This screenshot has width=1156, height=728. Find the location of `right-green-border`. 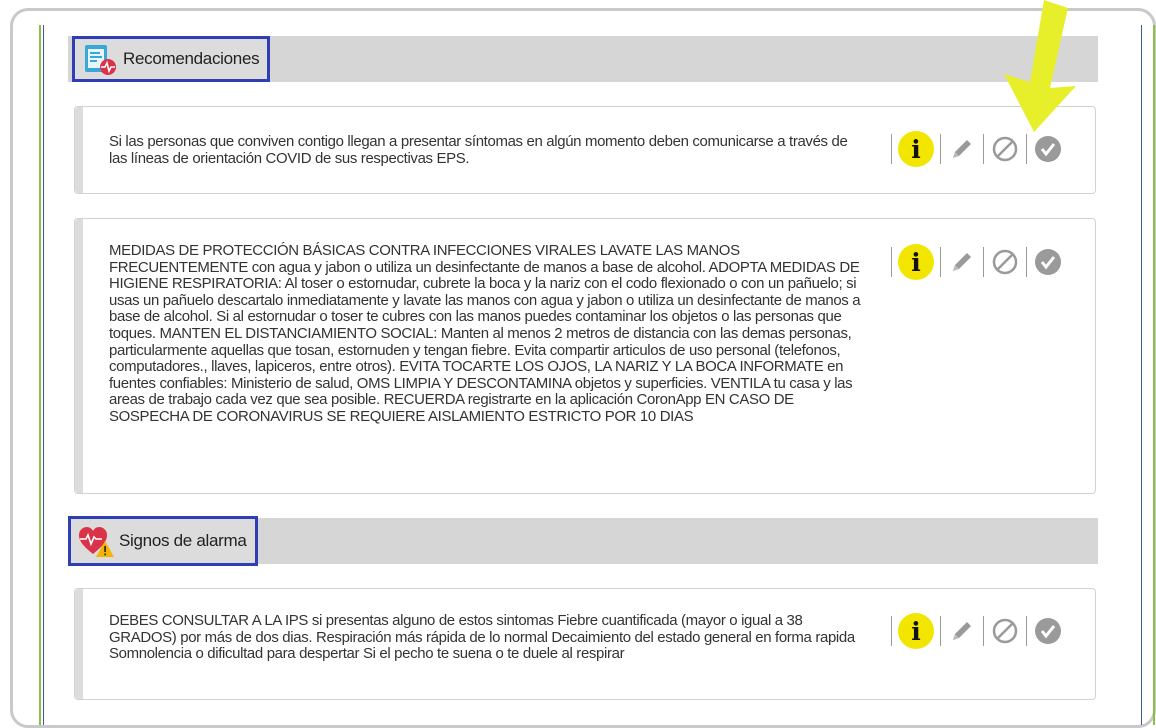

right-green-border is located at coordinates (1154, 375).